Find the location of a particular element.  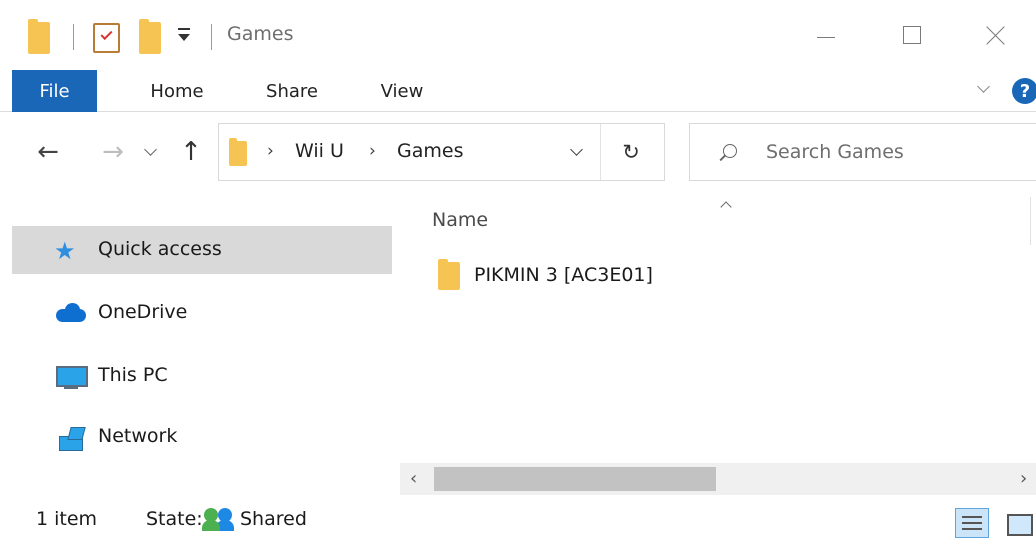

address-divider is located at coordinates (600, 152).